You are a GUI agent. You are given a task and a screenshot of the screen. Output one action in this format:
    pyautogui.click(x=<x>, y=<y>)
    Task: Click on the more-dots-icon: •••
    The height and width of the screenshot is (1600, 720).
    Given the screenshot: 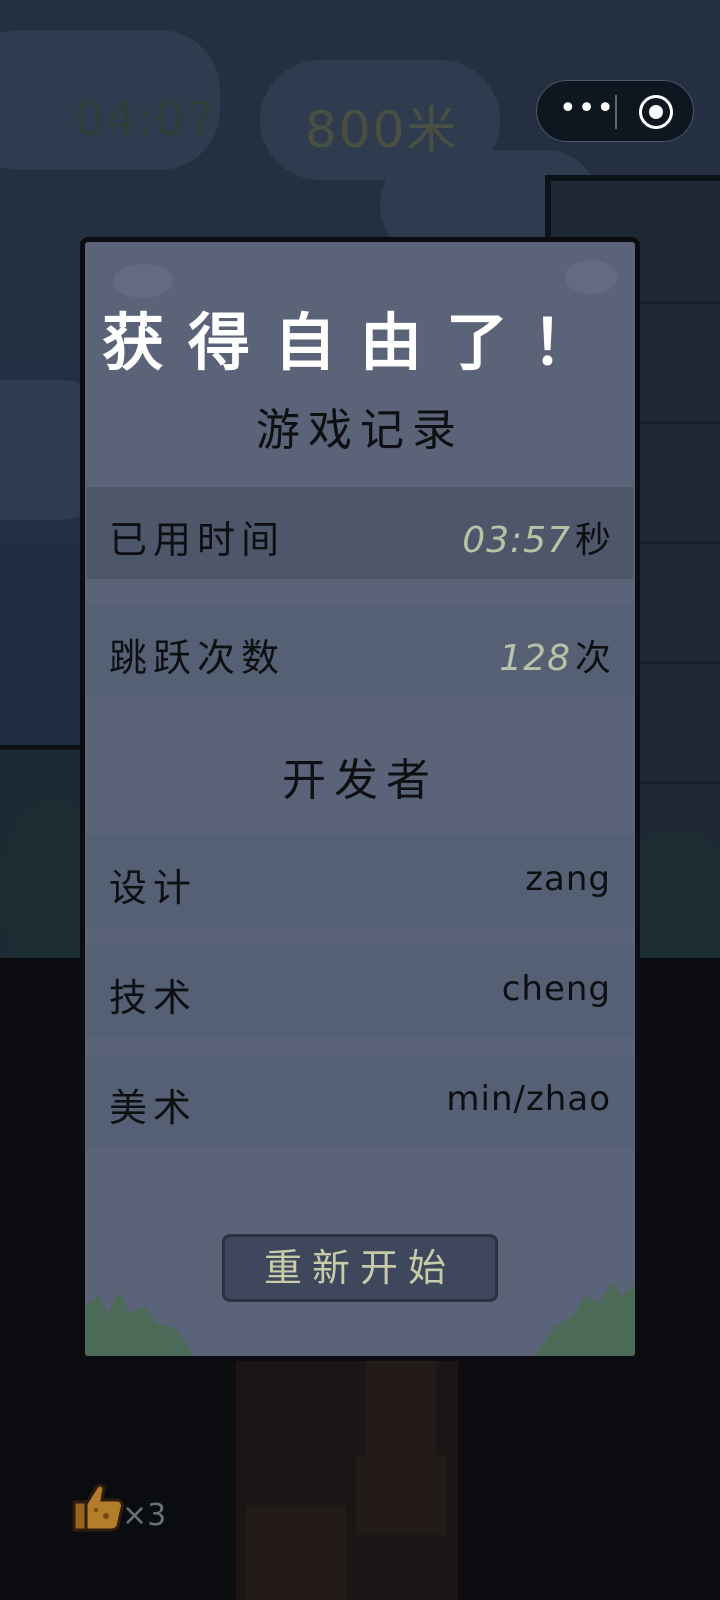 What is the action you would take?
    pyautogui.click(x=586, y=111)
    